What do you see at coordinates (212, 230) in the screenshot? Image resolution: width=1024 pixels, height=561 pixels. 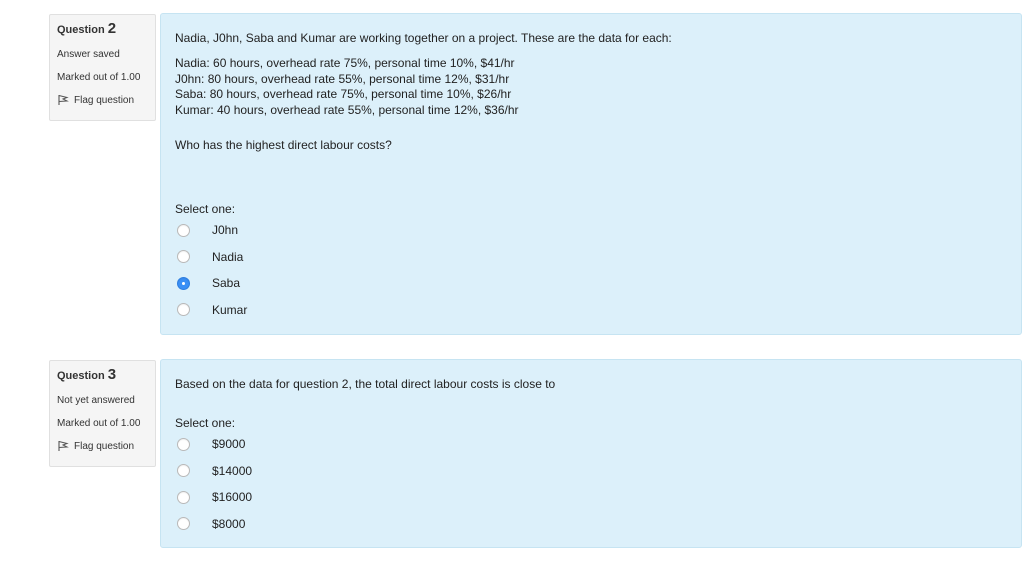 I see `answer-option: J0hn` at bounding box center [212, 230].